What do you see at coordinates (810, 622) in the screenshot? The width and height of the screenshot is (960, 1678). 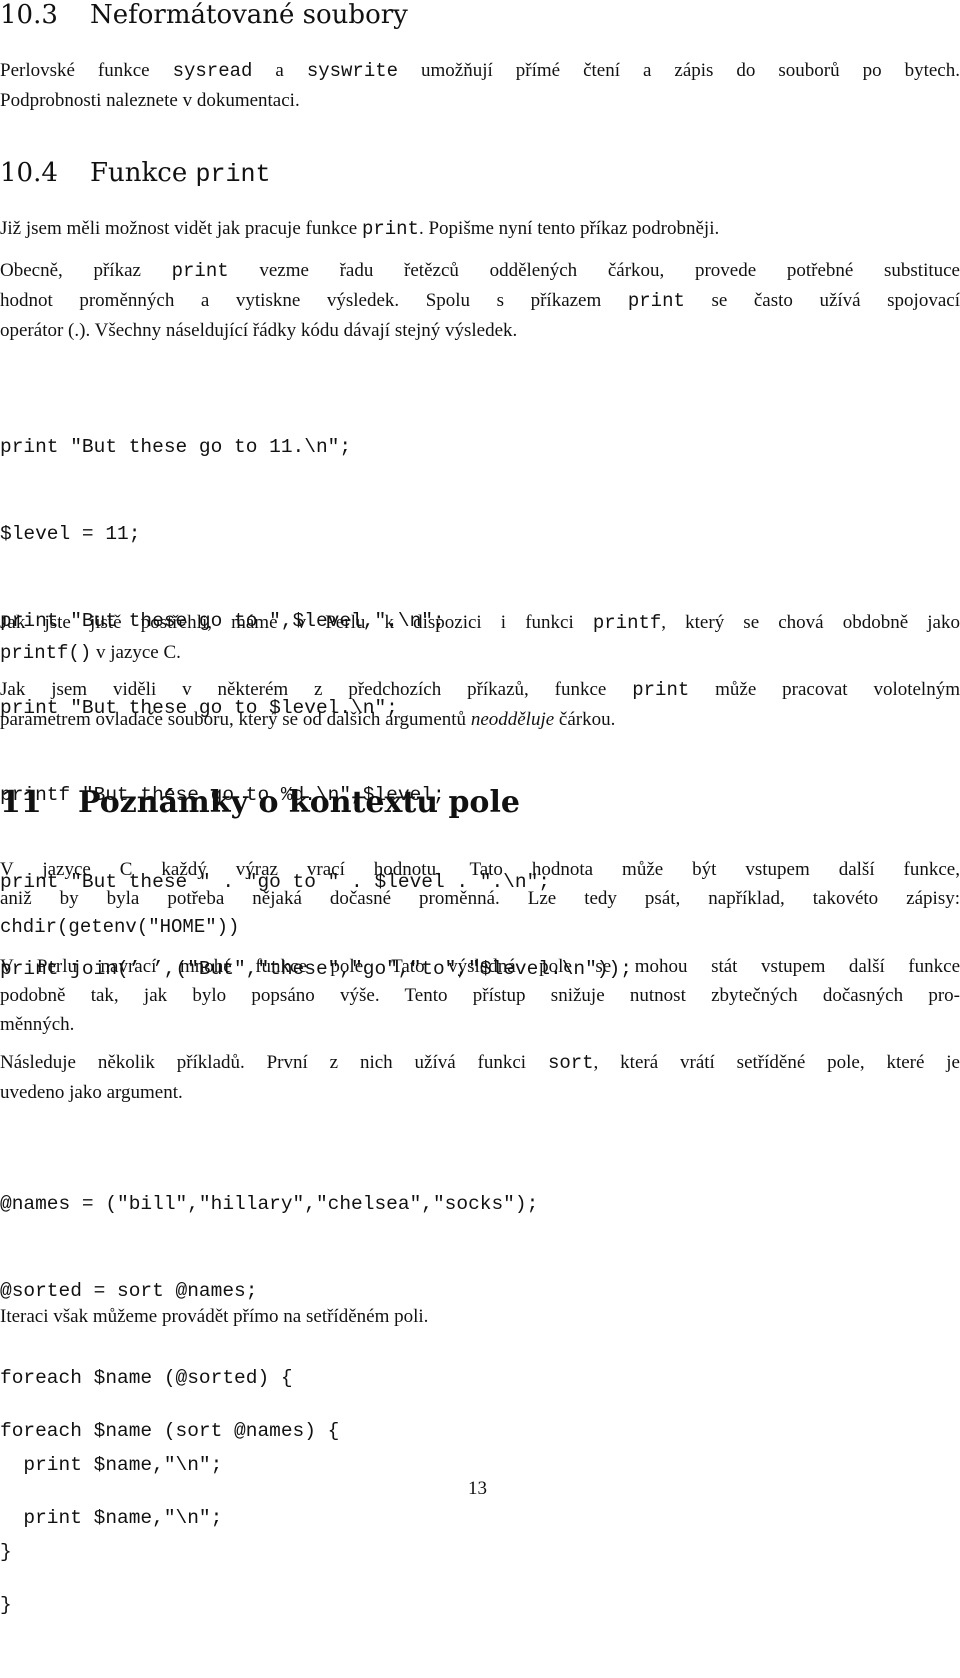 I see `text: , který se chová obdobně jako` at bounding box center [810, 622].